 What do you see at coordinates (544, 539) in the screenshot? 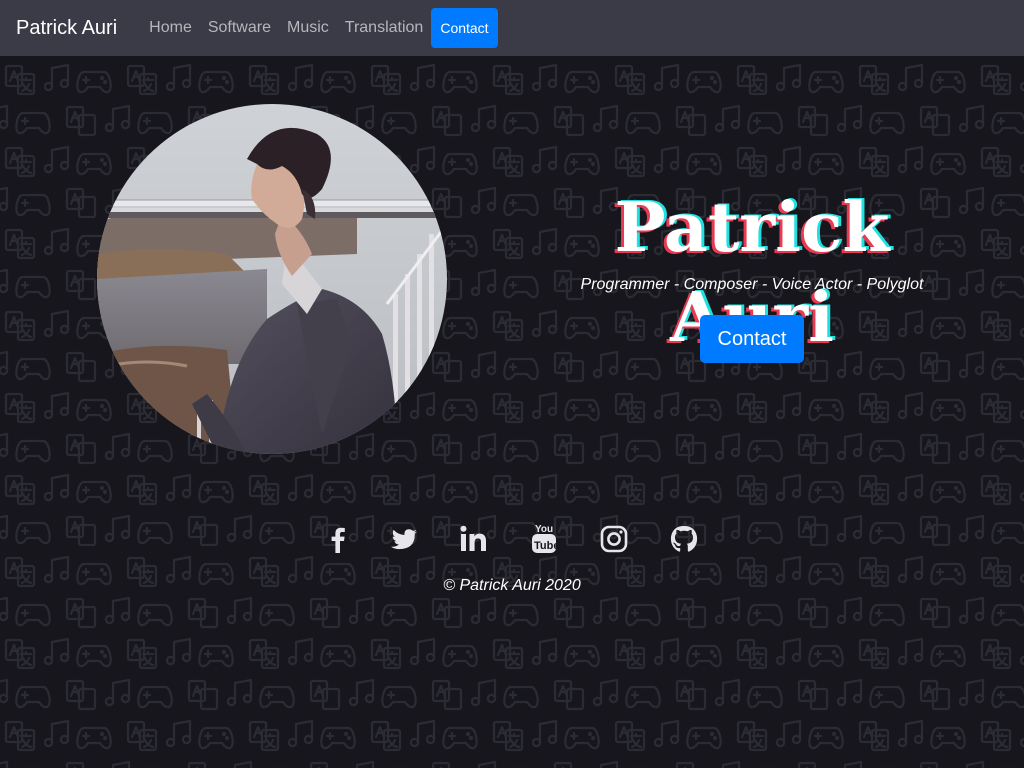
I see `youtube-icon: You Tube` at bounding box center [544, 539].